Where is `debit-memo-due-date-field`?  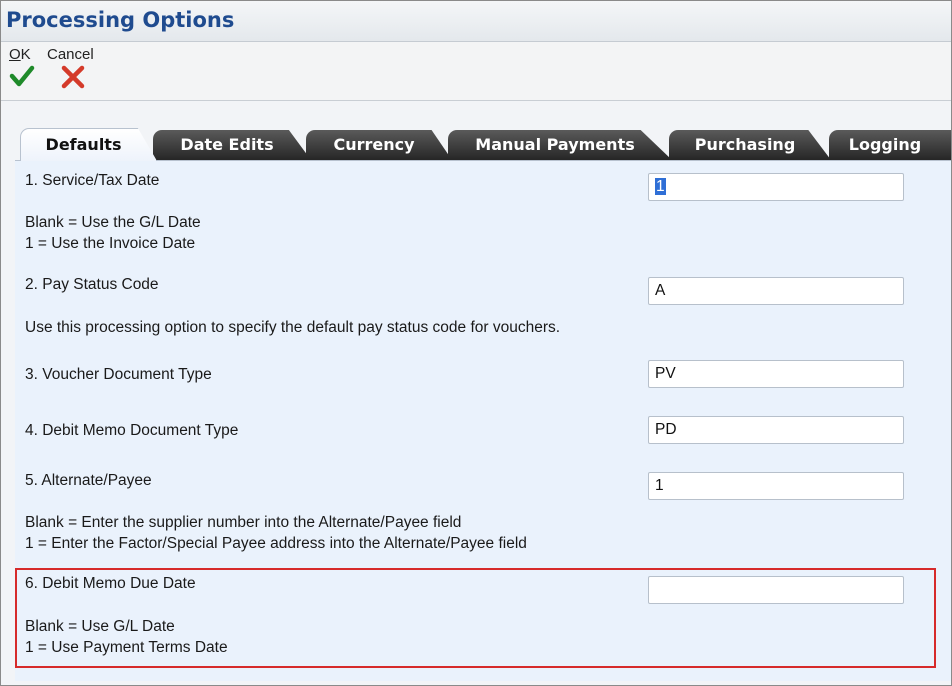 debit-memo-due-date-field is located at coordinates (776, 590).